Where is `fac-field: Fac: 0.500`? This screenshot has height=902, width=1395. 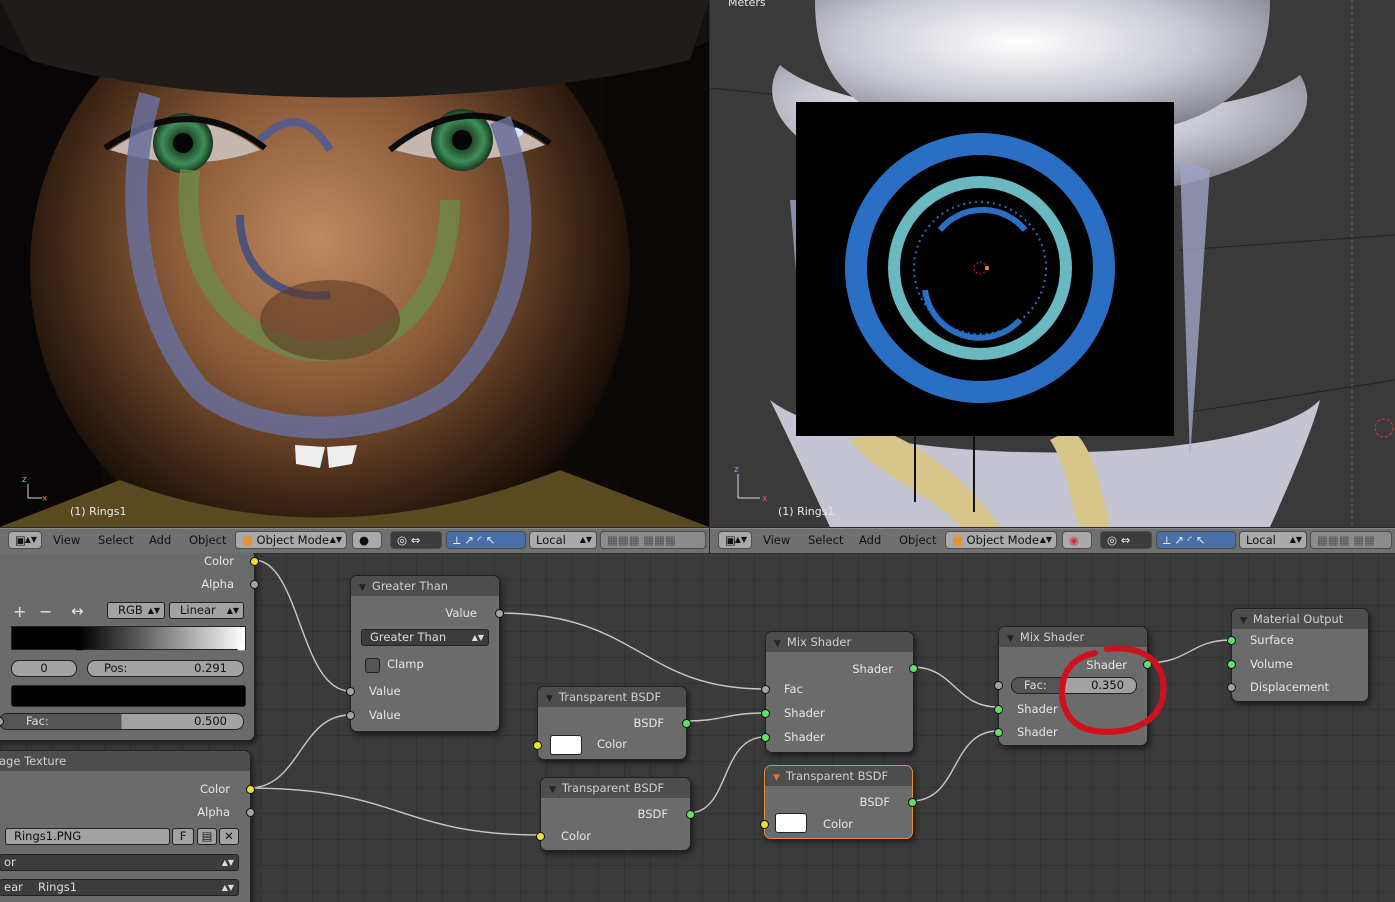 fac-field: Fac: 0.500 is located at coordinates (122, 721).